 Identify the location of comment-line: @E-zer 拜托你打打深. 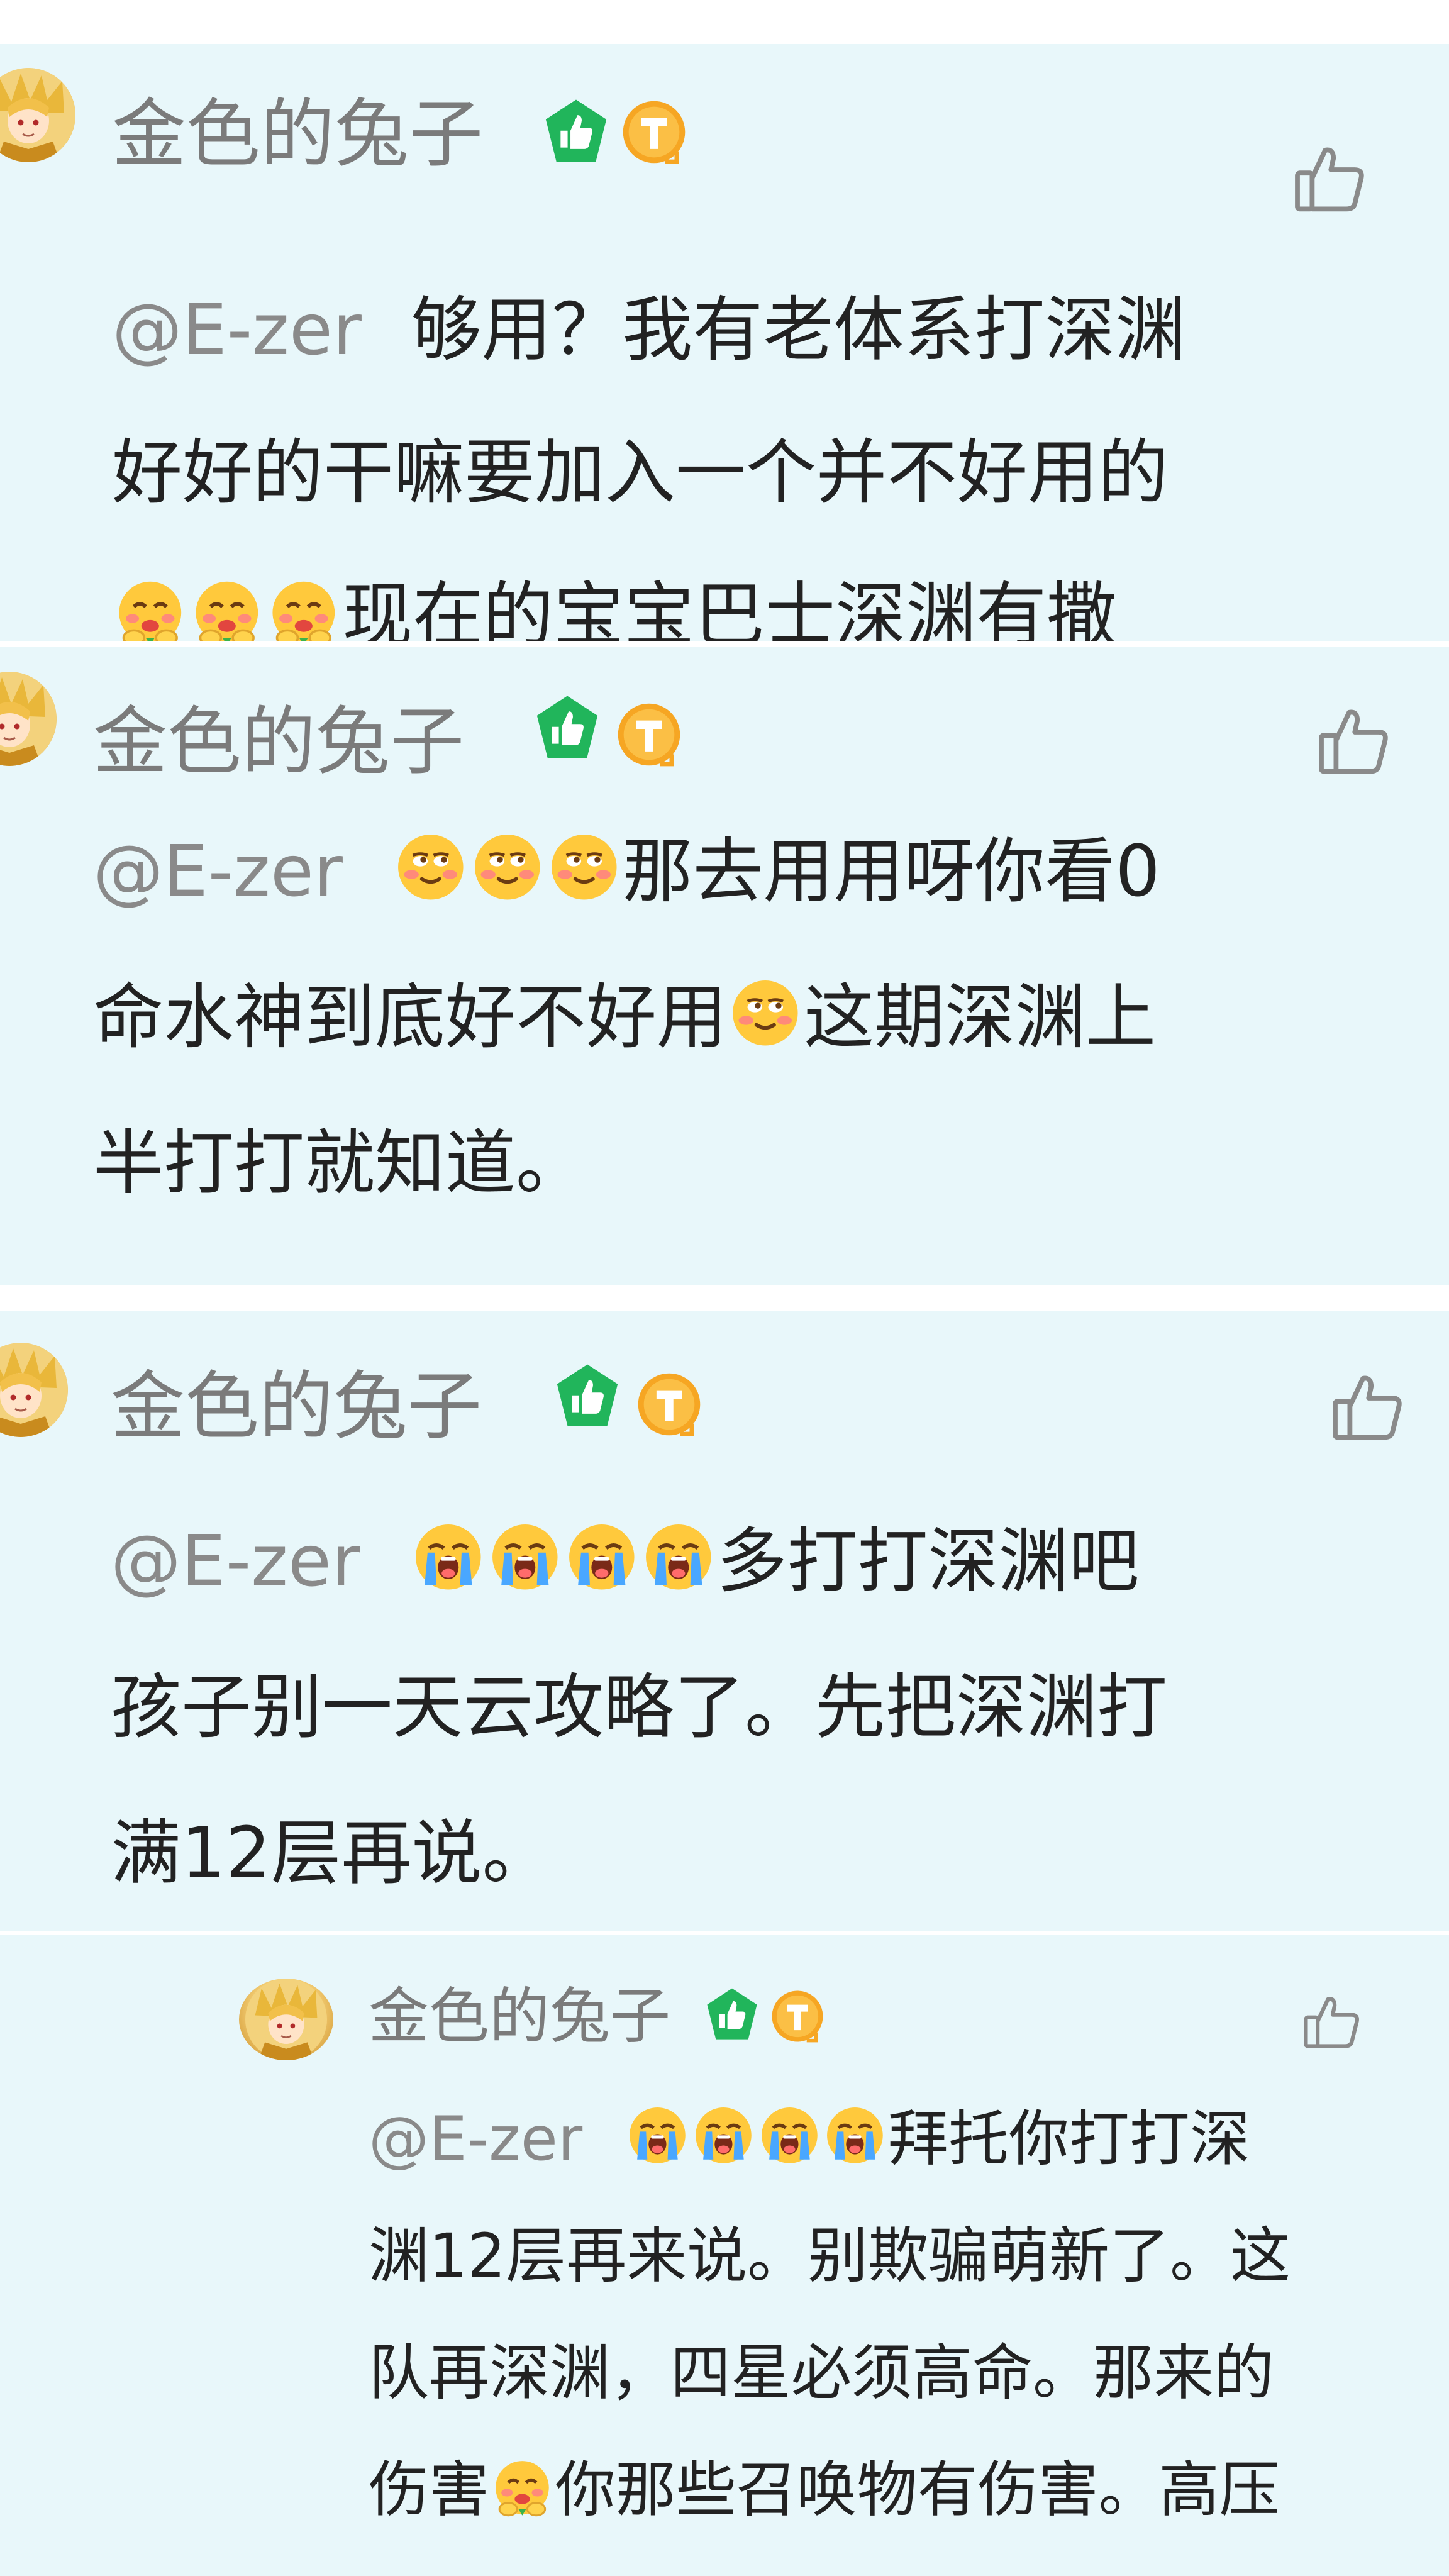
(897, 2138).